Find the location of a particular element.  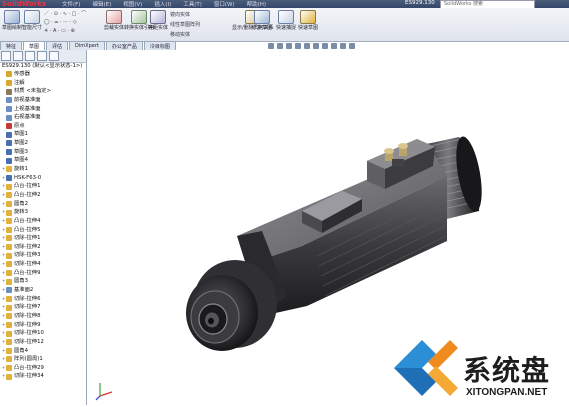

tree-item: 草图2 is located at coordinates (43, 143).